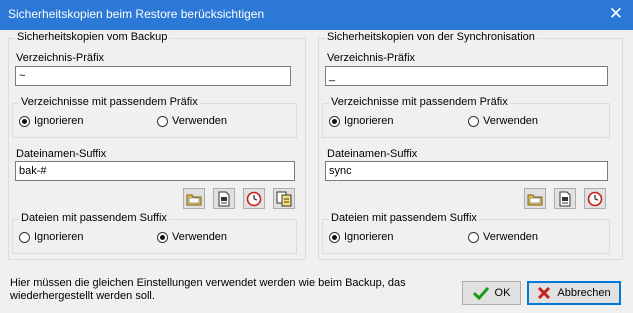  I want to click on backup-file-group-title: Dateien mit passendem Suffix, so click(94, 218).